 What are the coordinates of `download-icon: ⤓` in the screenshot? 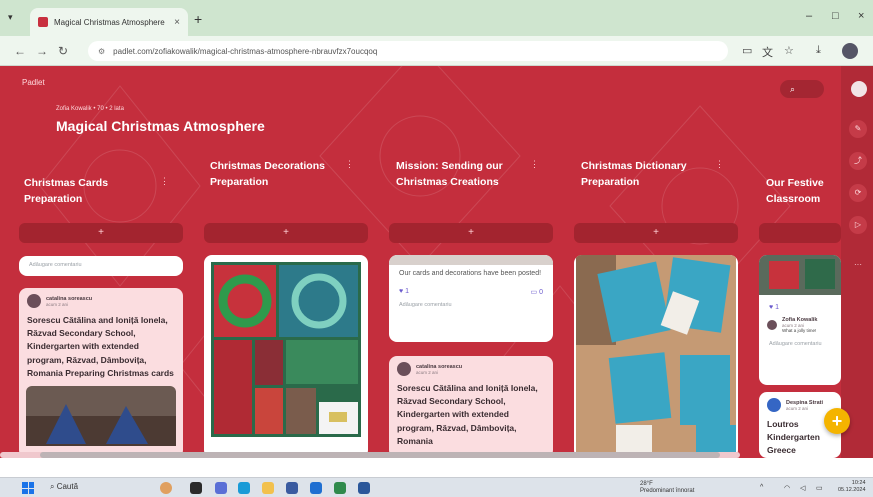 It's located at (818, 50).